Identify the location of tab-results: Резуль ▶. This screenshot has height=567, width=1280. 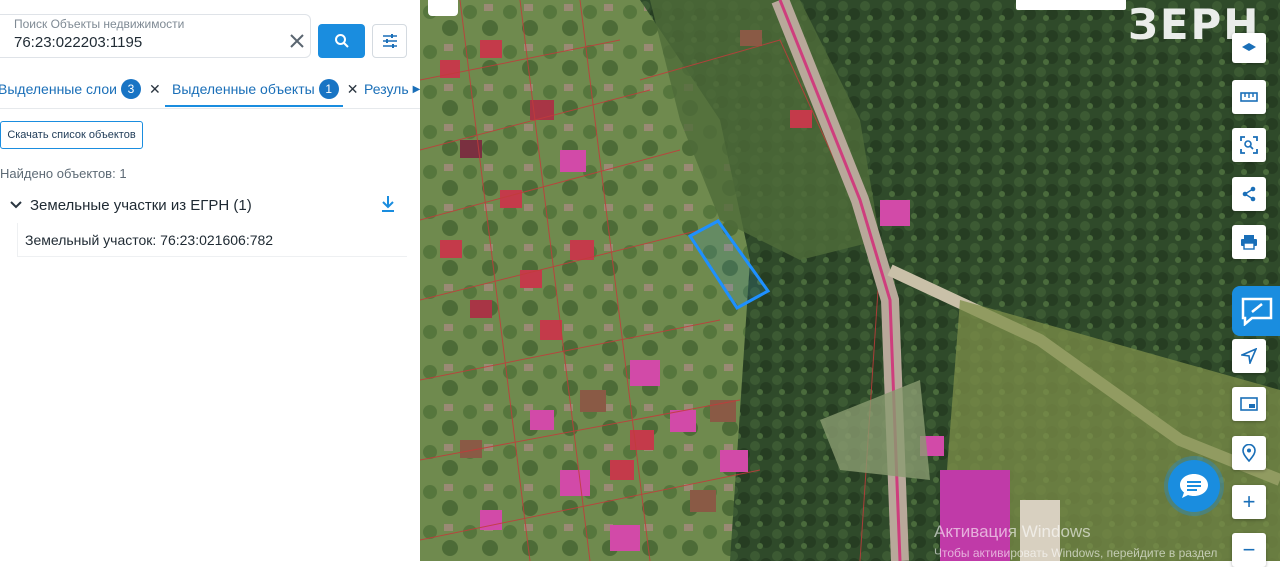
(392, 89).